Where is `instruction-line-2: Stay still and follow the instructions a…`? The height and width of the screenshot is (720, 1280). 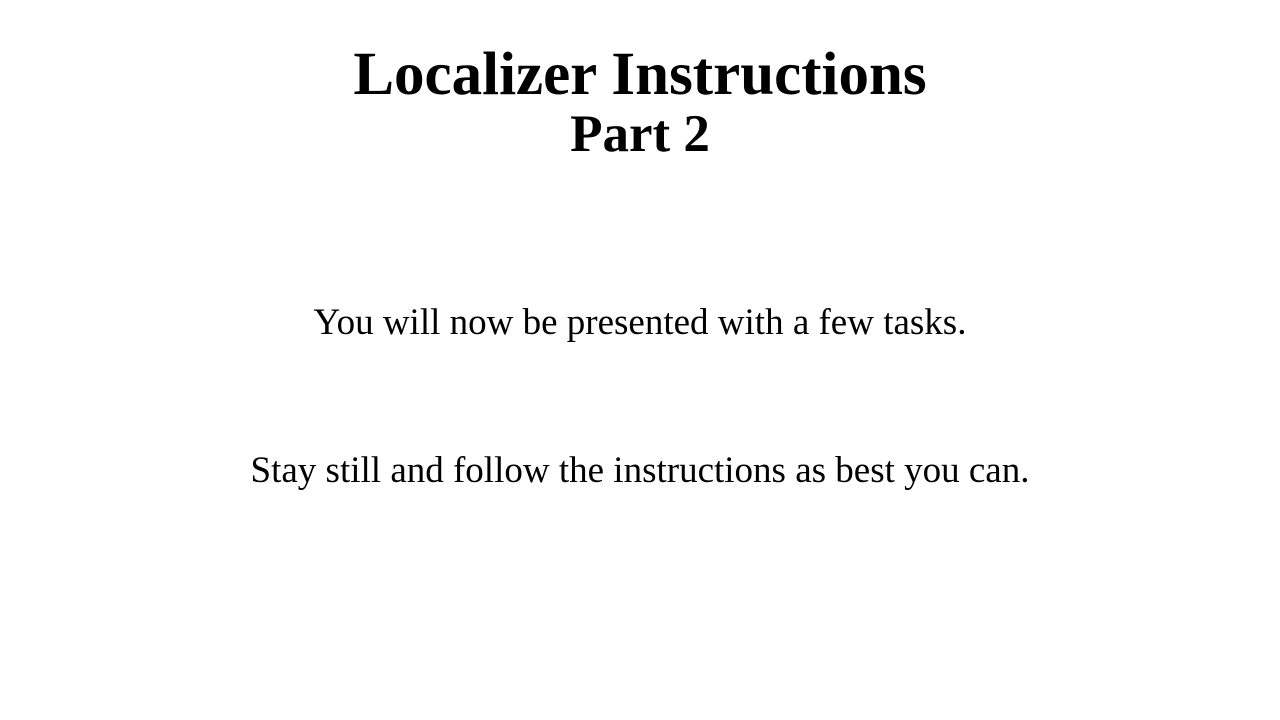 instruction-line-2: Stay still and follow the instructions a… is located at coordinates (640, 470).